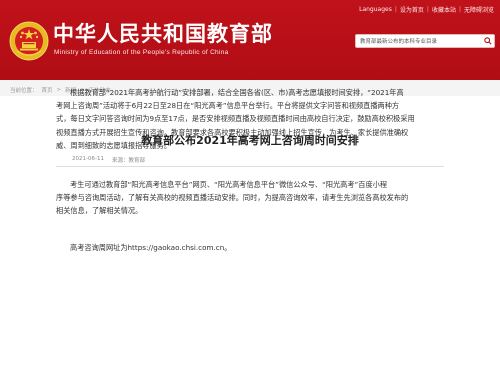 This screenshot has width=500, height=365. Describe the element at coordinates (47, 90) in the screenshot. I see `breadcrumb-home: 首页` at that location.